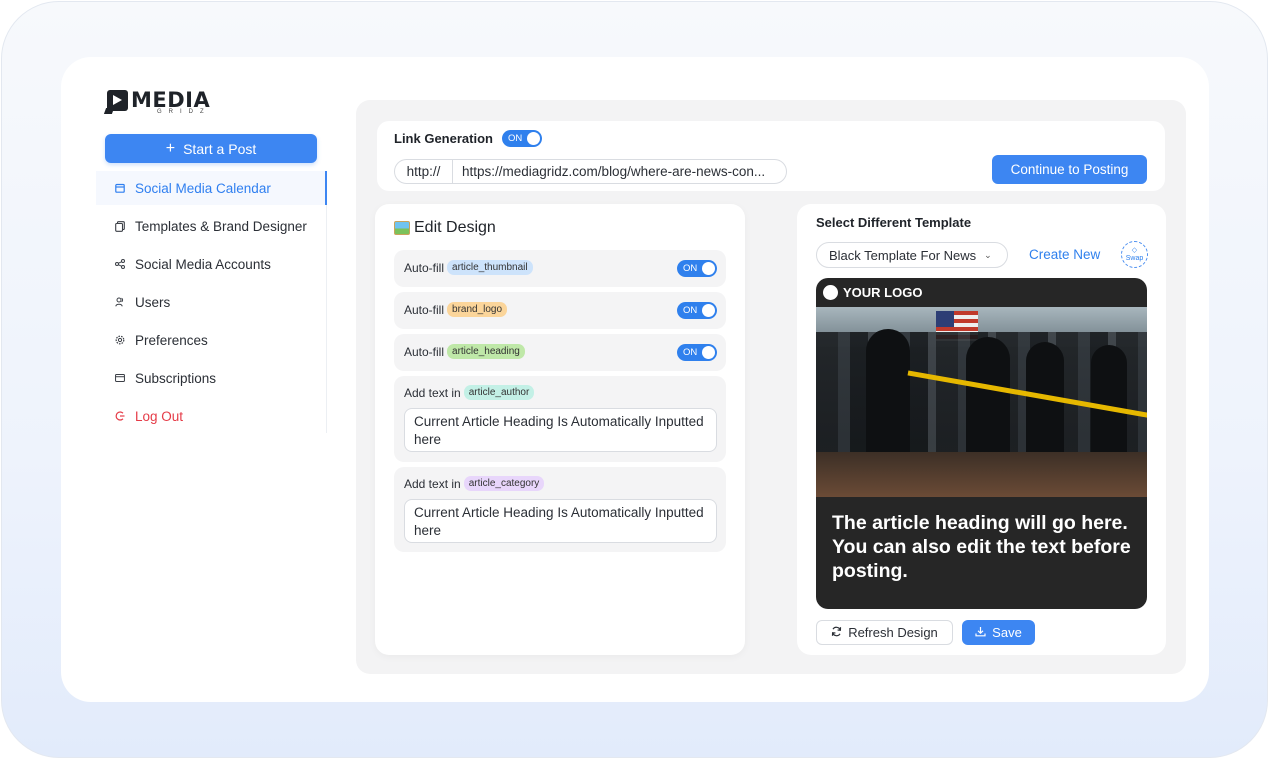  What do you see at coordinates (120, 340) in the screenshot?
I see `gear-icon` at bounding box center [120, 340].